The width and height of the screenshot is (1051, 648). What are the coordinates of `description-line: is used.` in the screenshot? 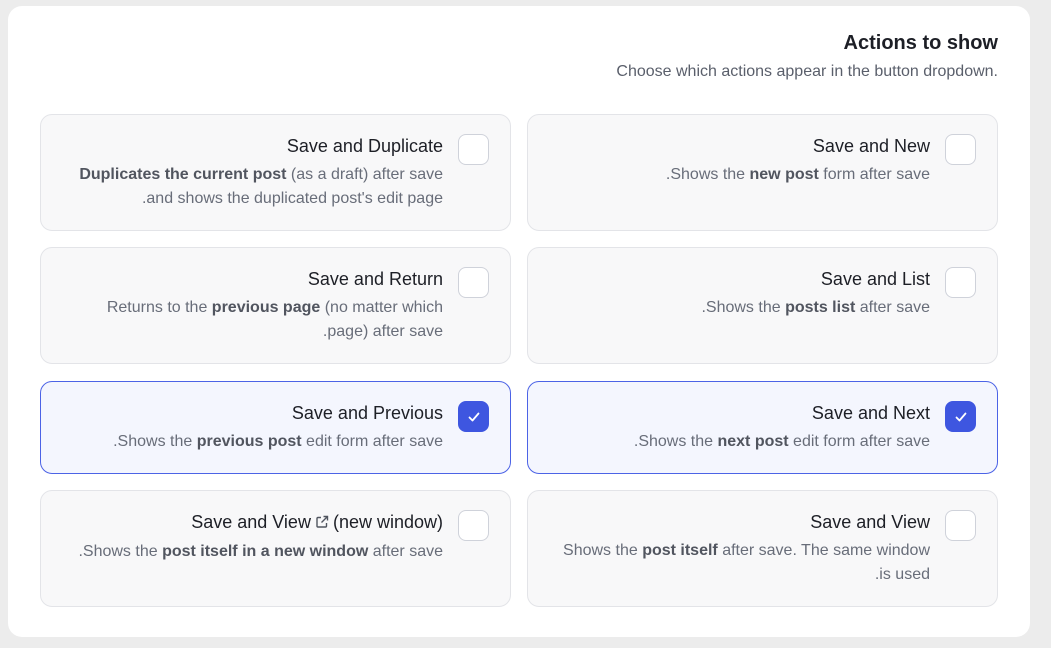 It's located at (746, 575).